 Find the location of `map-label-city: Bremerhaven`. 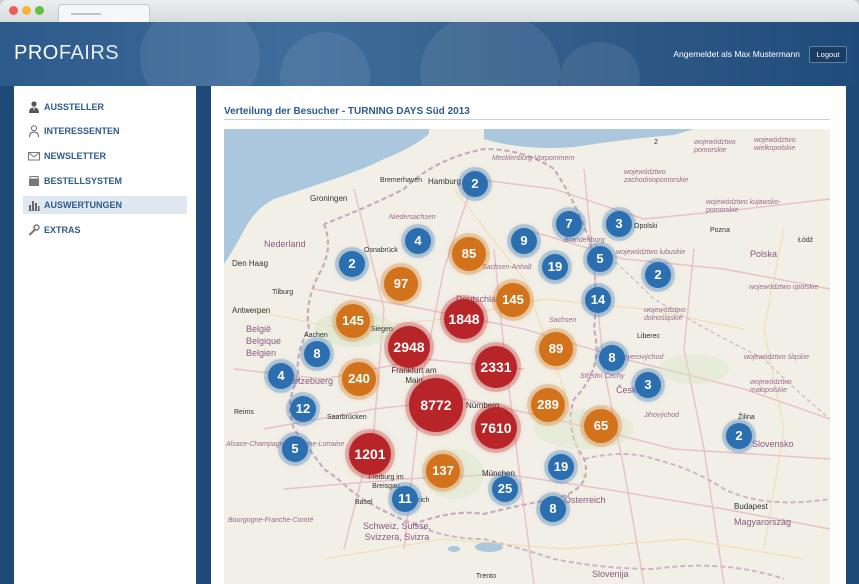

map-label-city: Bremerhaven is located at coordinates (401, 180).